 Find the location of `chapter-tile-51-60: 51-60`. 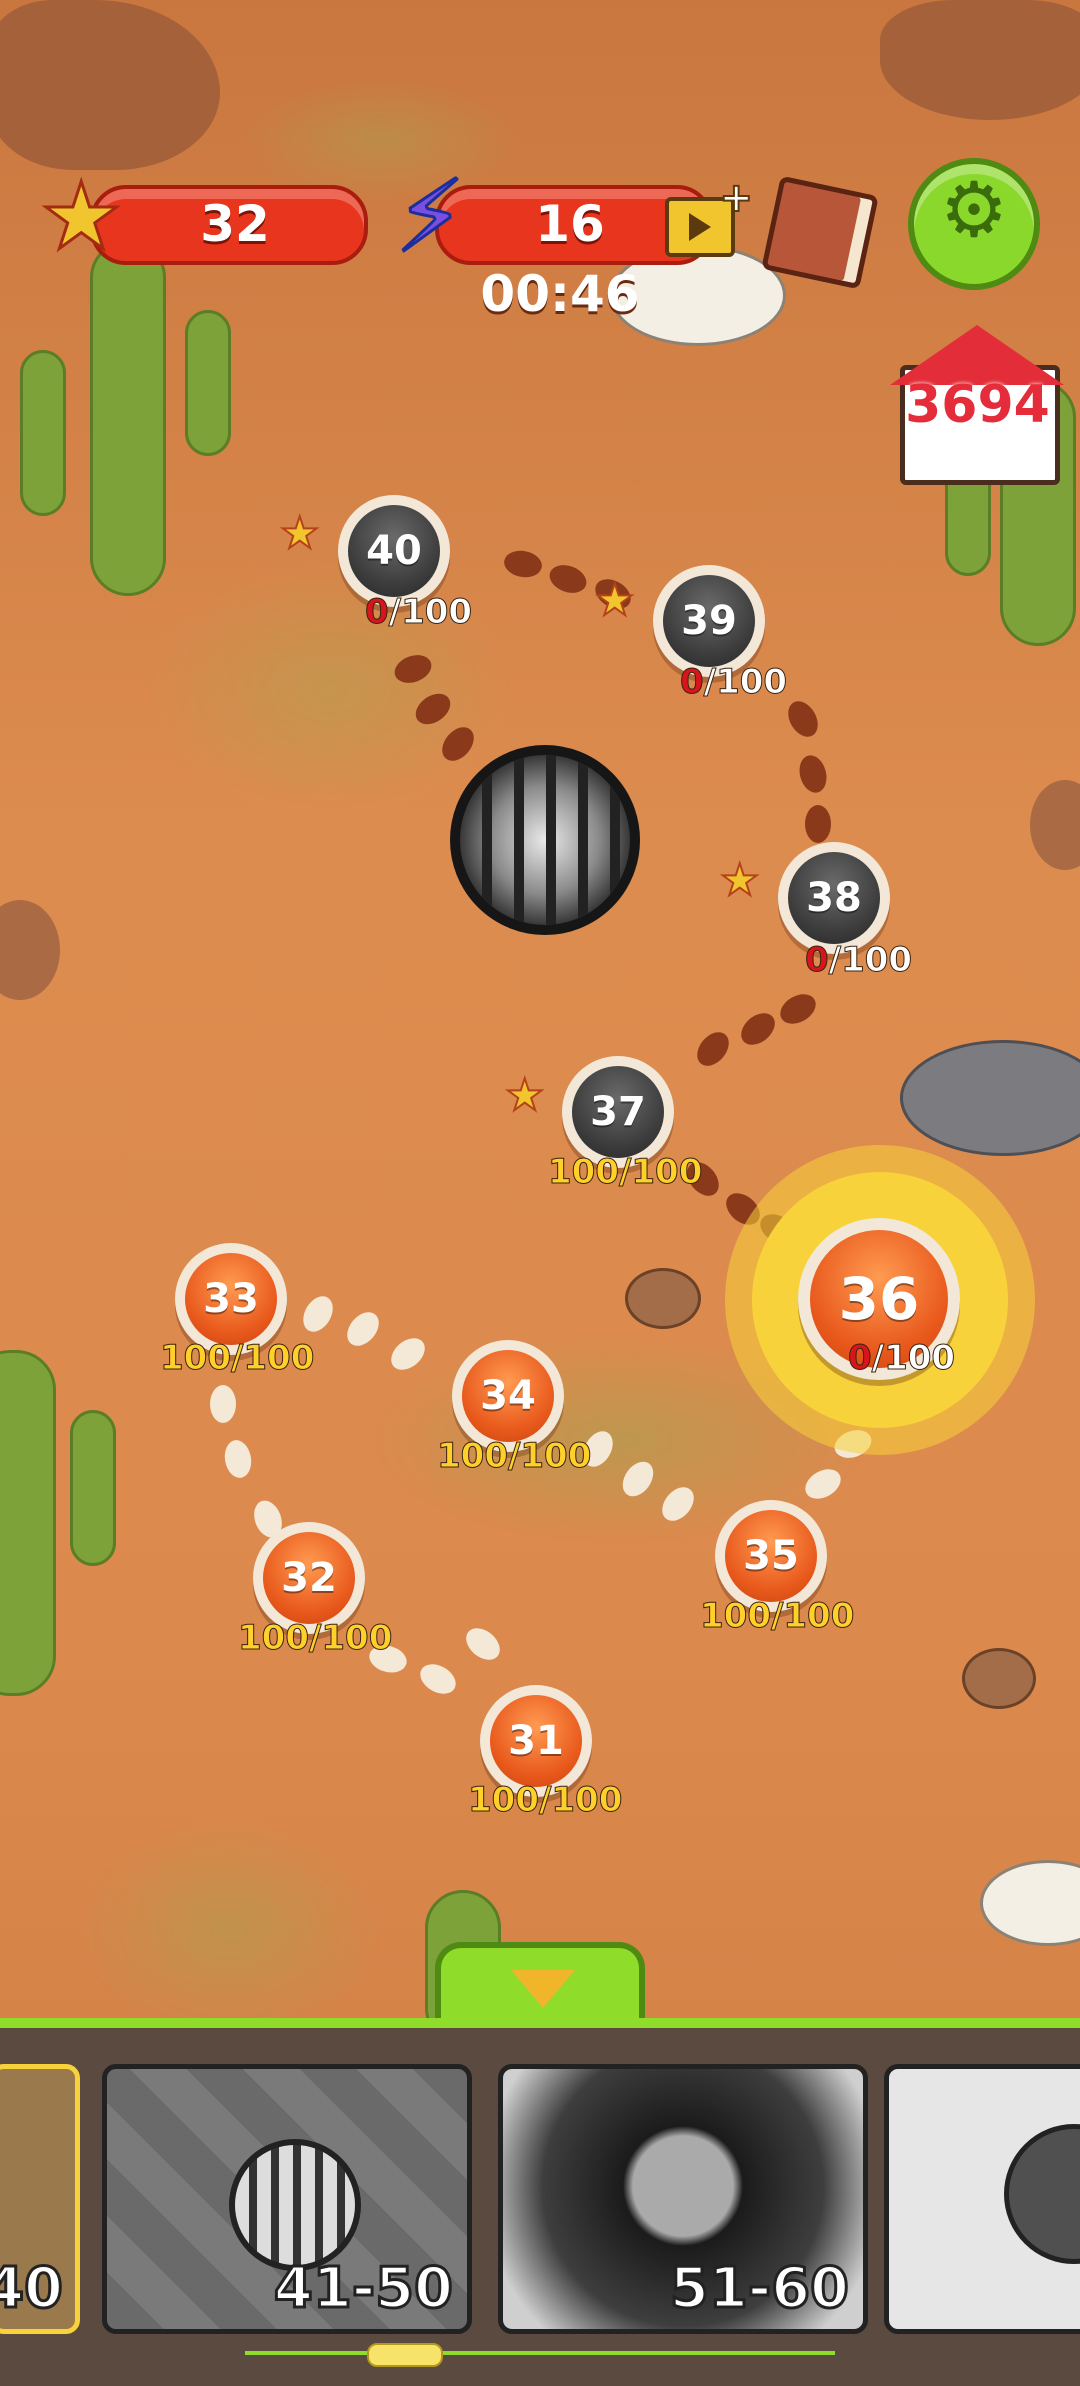

chapter-tile-51-60: 51-60 is located at coordinates (683, 2199).